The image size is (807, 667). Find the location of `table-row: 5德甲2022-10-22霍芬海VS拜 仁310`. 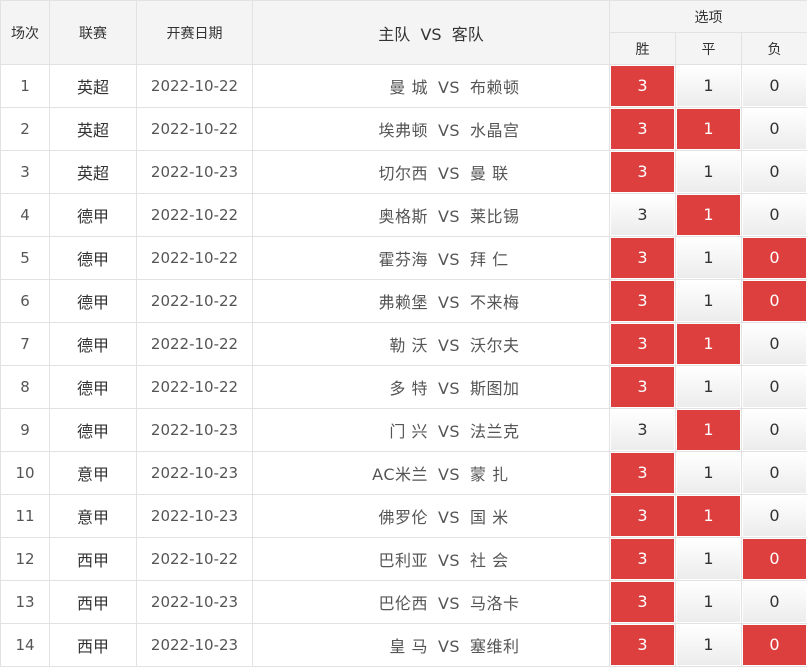

table-row: 5德甲2022-10-22霍芬海VS拜 仁310 is located at coordinates (404, 258).